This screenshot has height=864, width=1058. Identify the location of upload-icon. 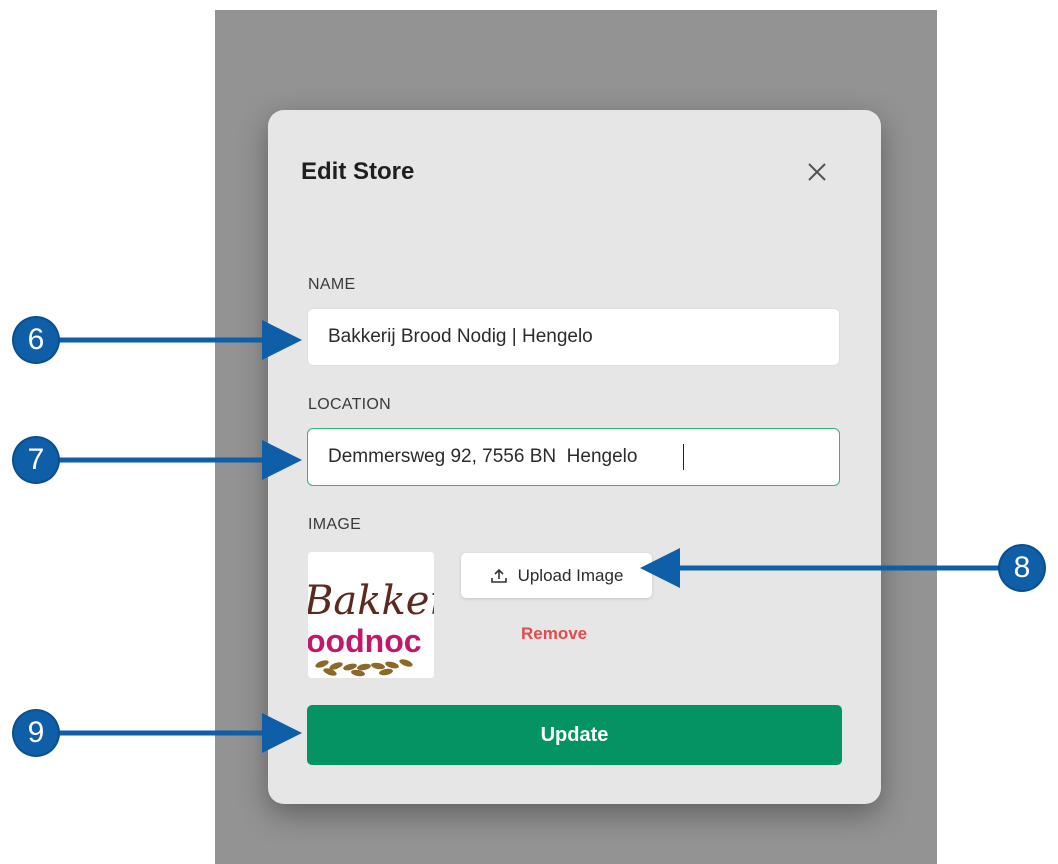
(498, 575).